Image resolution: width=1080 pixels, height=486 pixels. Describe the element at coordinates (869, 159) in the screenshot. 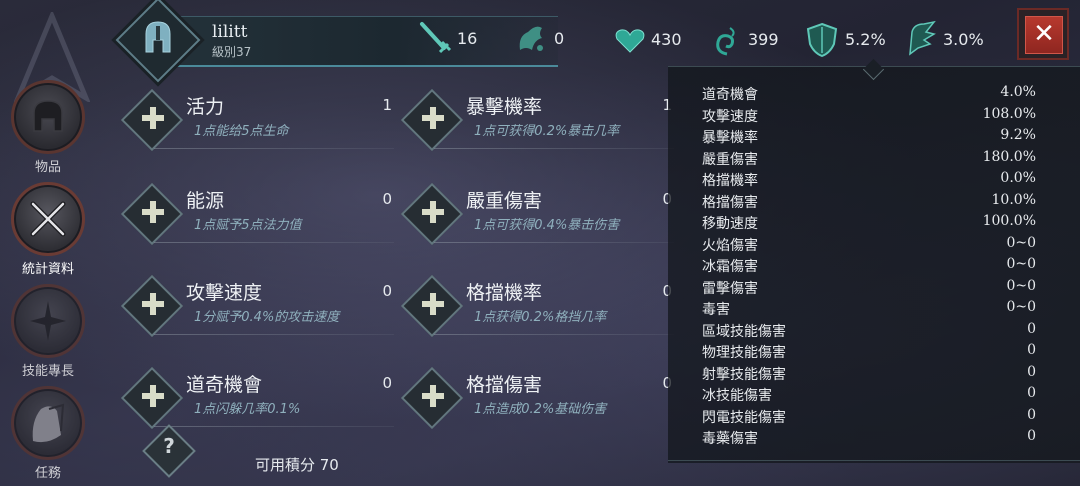

I see `stat-row: 嚴重傷害 180.0%` at that location.